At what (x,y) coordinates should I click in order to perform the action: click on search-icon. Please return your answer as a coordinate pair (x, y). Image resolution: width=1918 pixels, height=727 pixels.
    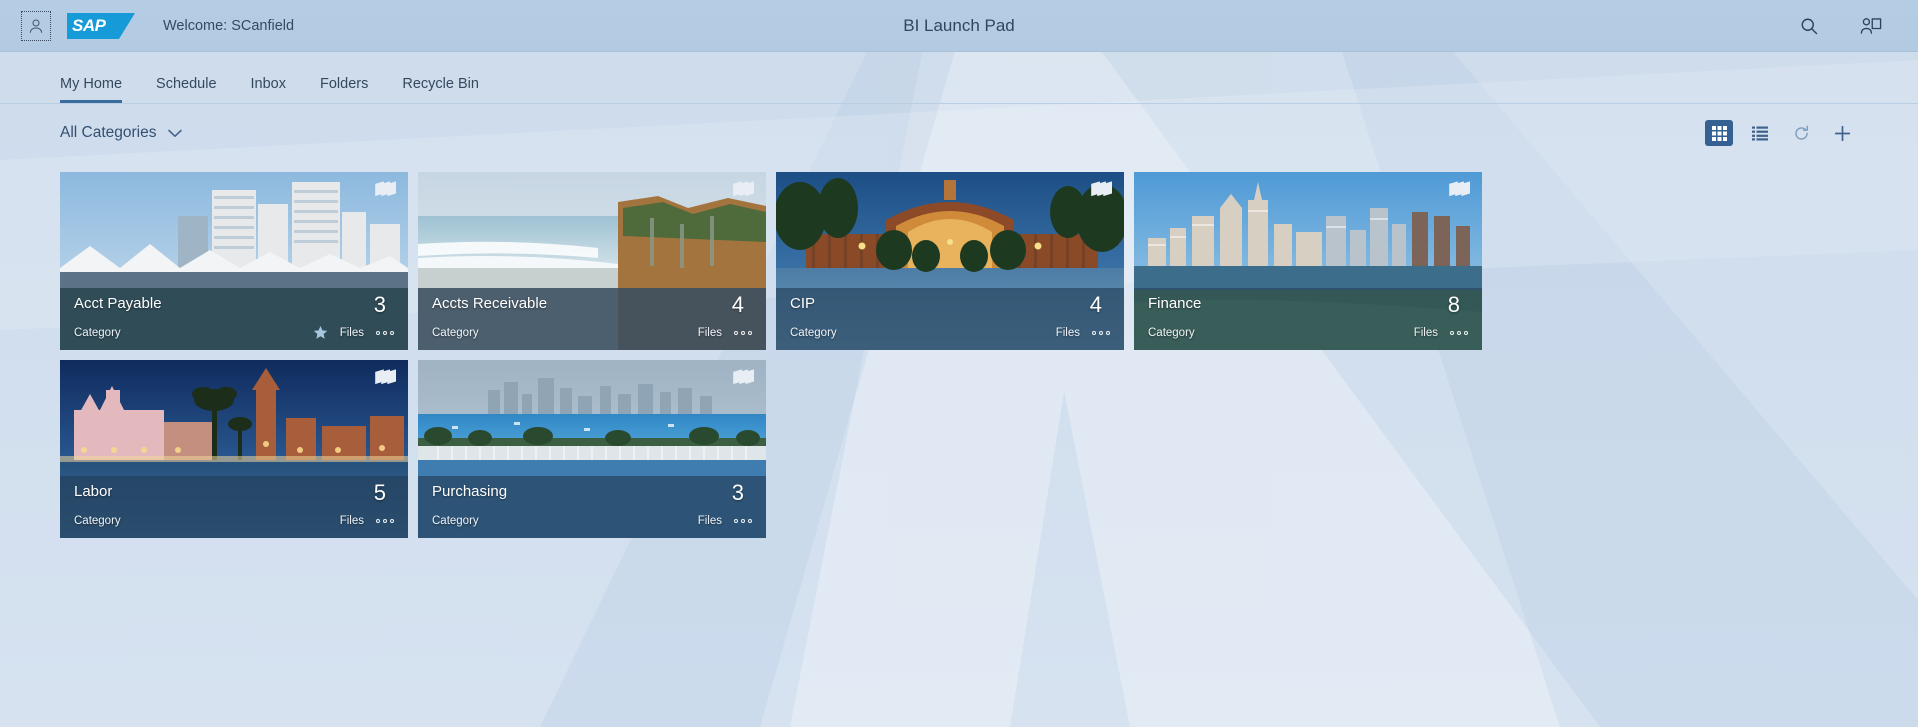
    Looking at the image, I should click on (1809, 26).